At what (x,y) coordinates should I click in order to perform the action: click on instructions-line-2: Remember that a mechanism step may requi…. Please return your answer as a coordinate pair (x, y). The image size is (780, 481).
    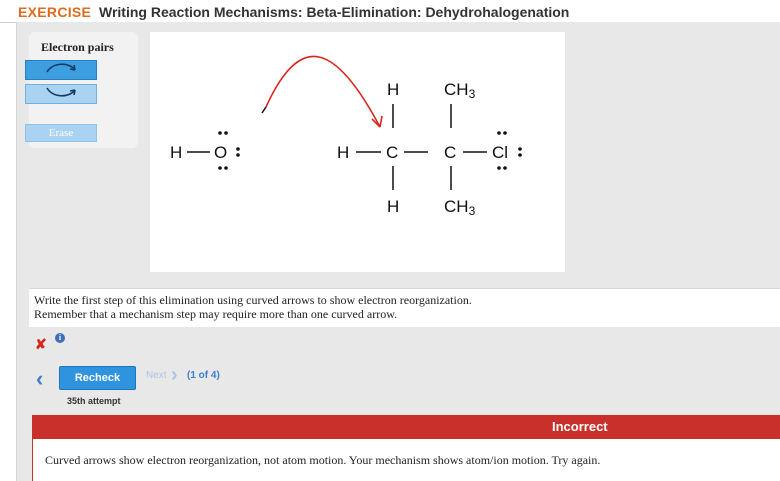
    Looking at the image, I should click on (216, 314).